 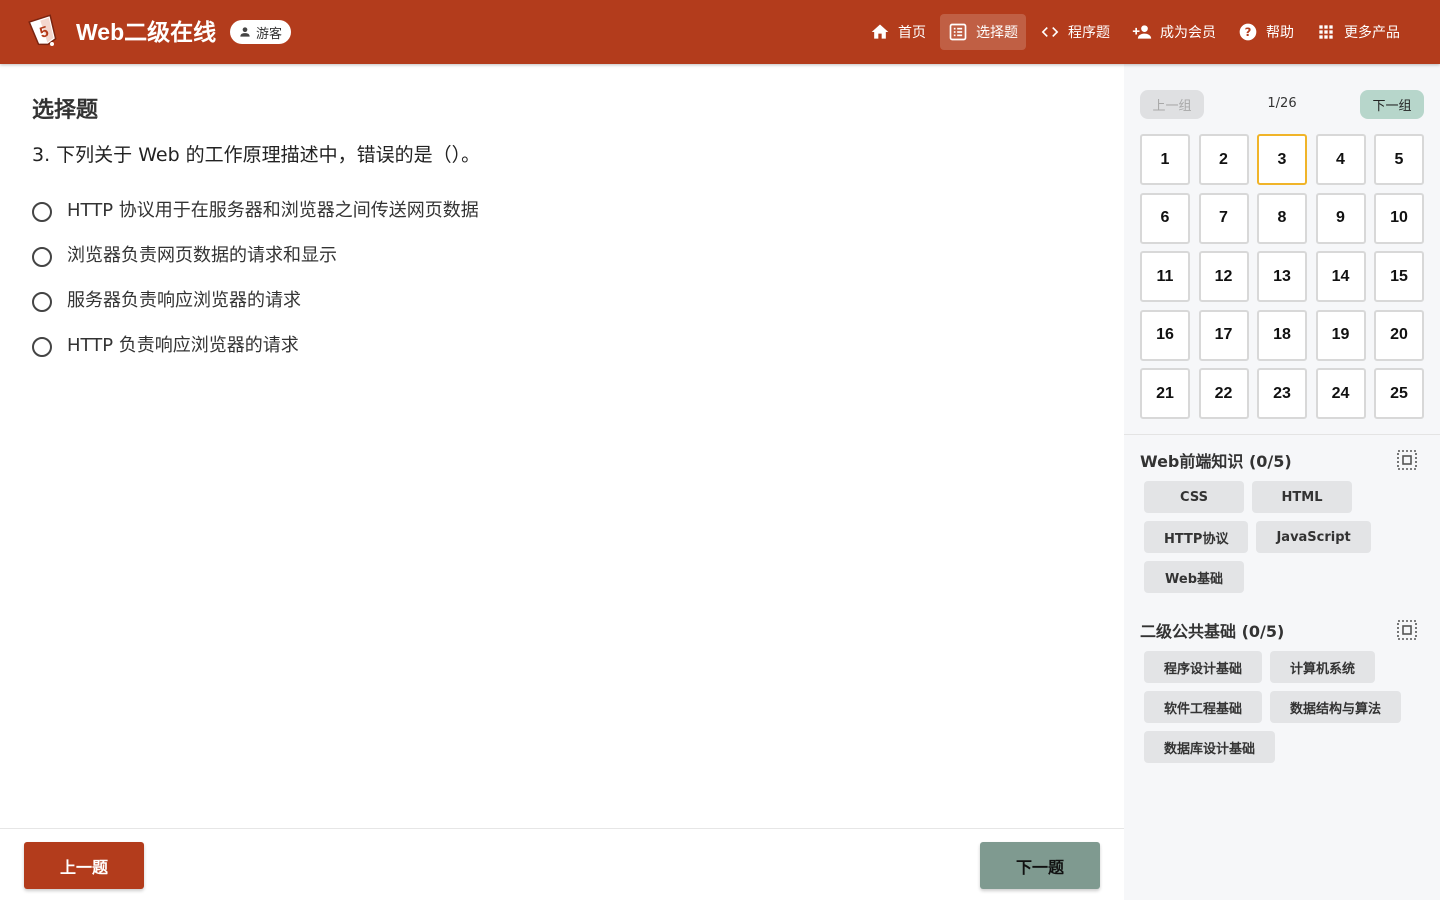 I want to click on next-group-button: 下一组, so click(x=1392, y=104).